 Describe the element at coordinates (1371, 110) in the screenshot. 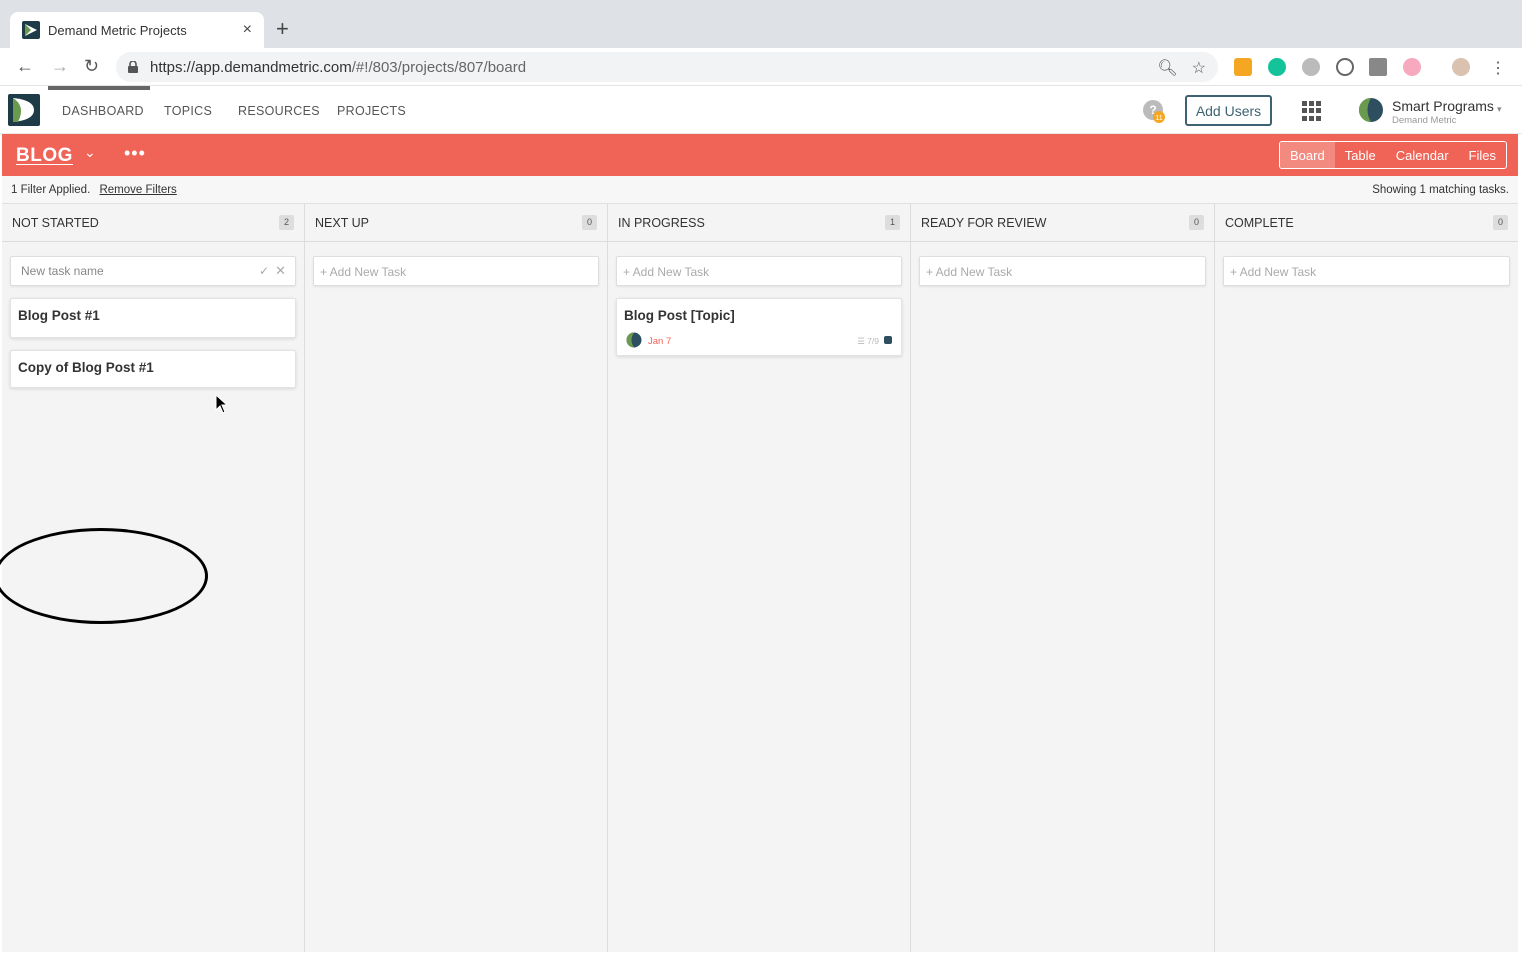

I see `org-avatar` at that location.